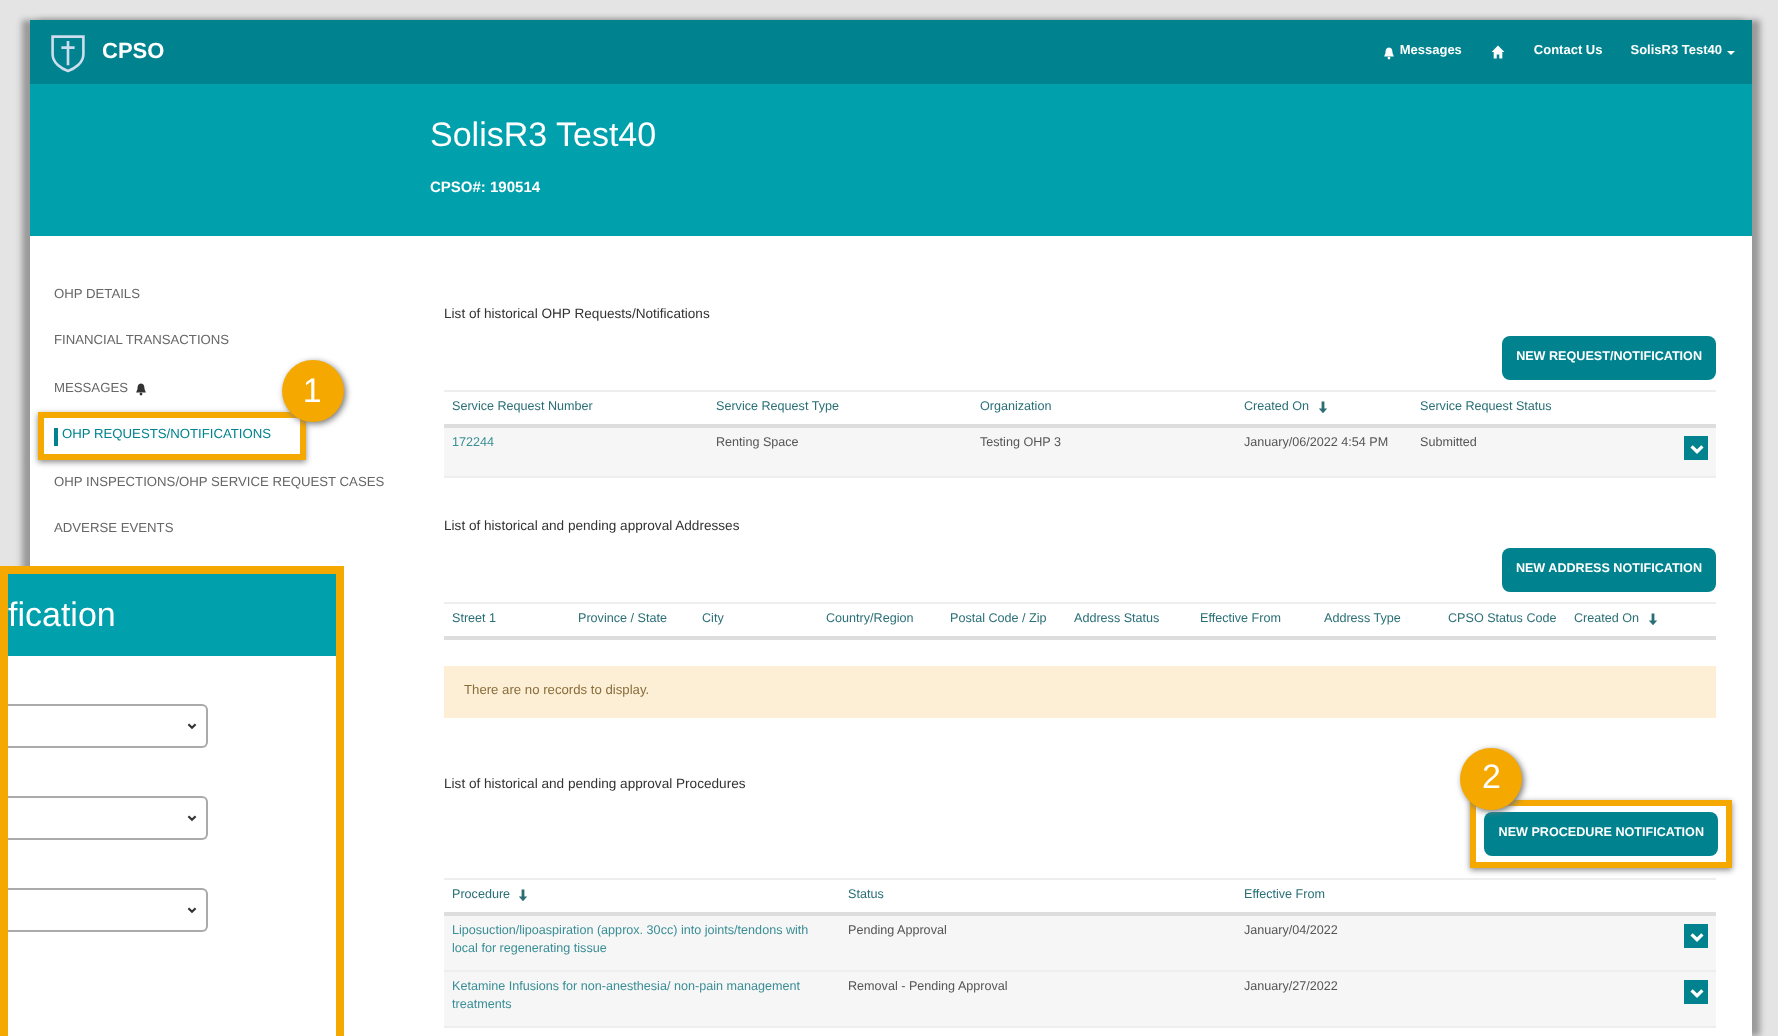 The width and height of the screenshot is (1778, 1036). What do you see at coordinates (1388, 52) in the screenshot?
I see `bell-icon` at bounding box center [1388, 52].